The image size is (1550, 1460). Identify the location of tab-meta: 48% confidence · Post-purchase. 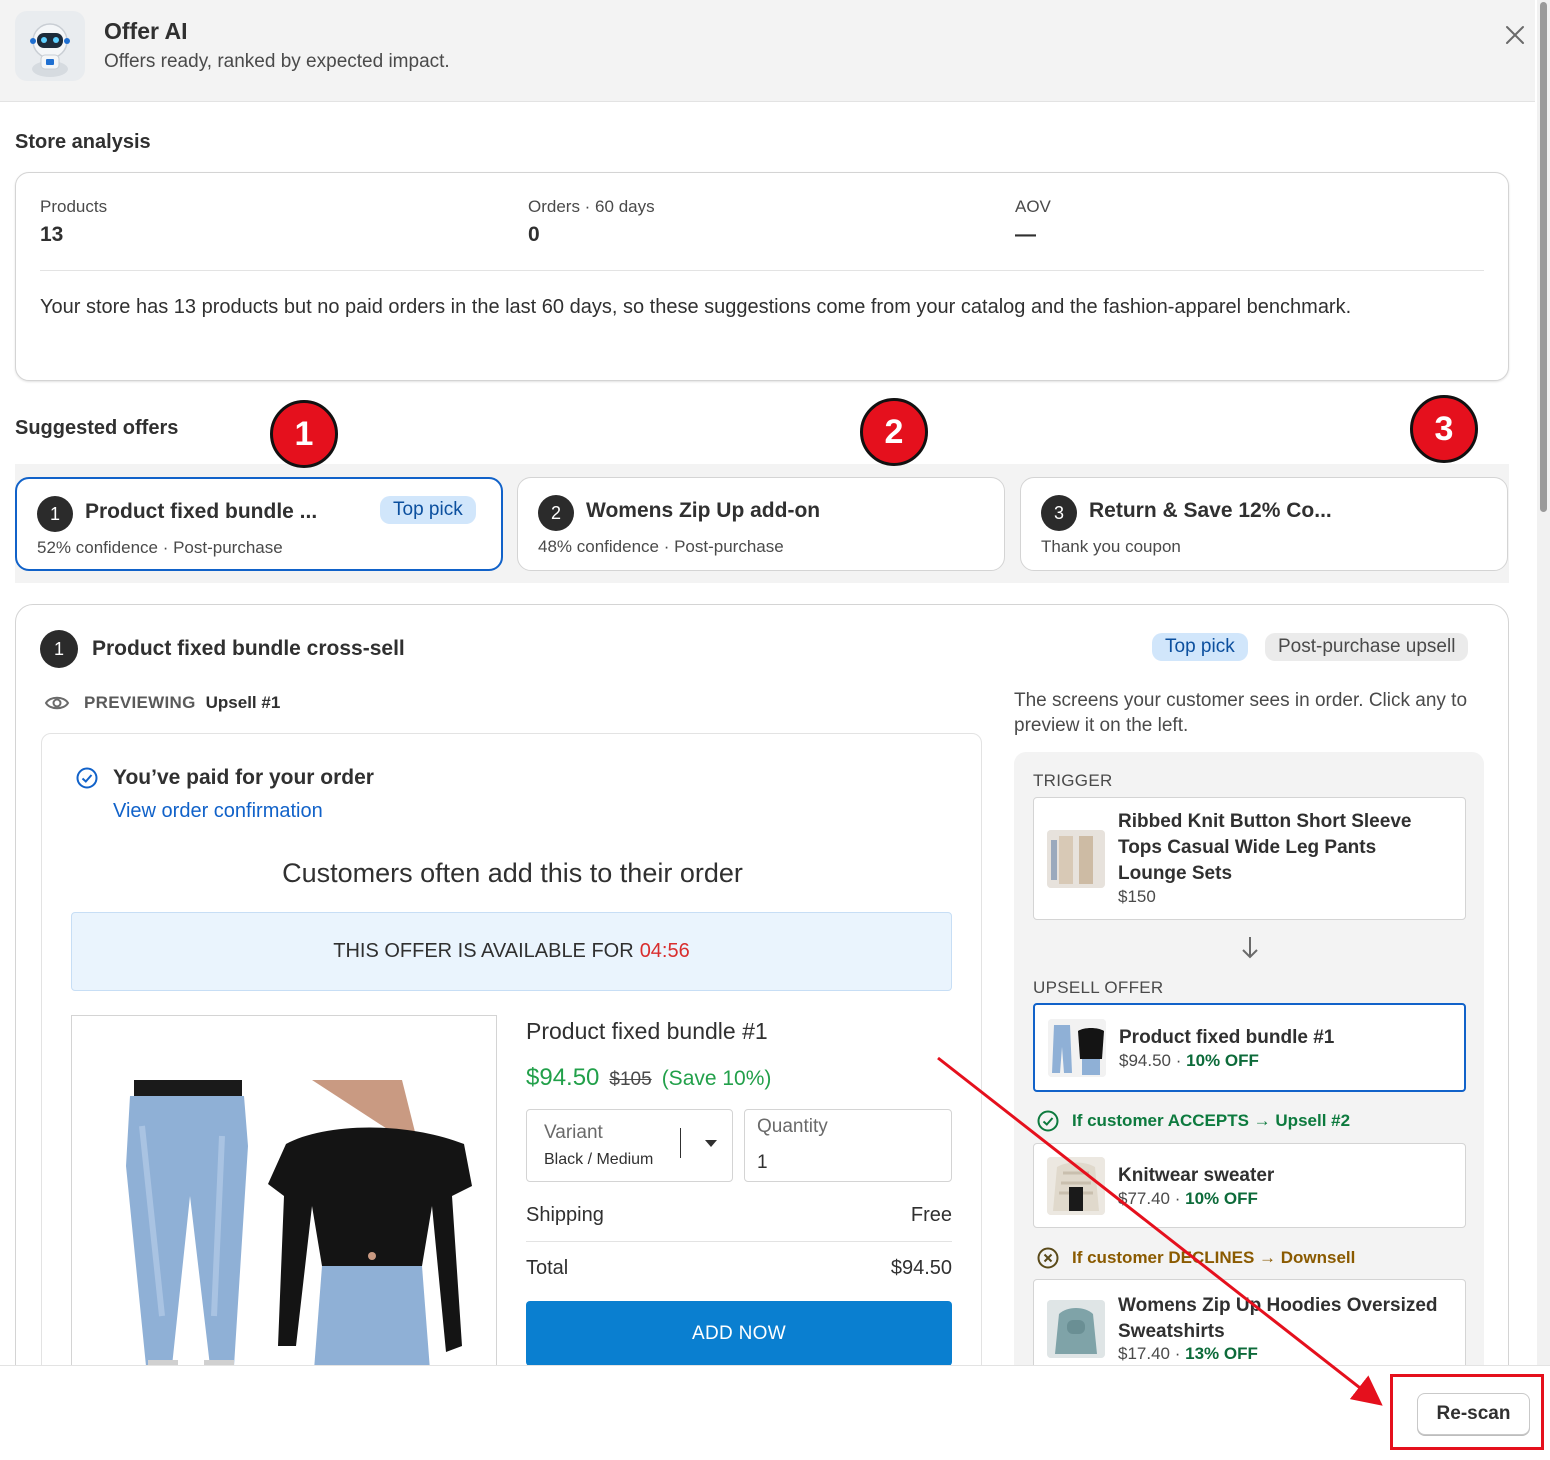
(661, 546).